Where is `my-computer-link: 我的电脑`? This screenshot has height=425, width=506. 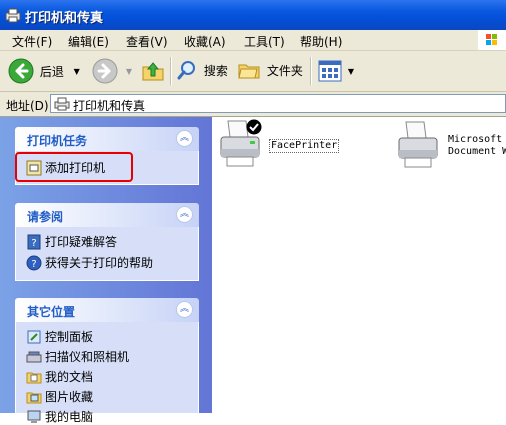 my-computer-link: 我的电脑 is located at coordinates (59, 416).